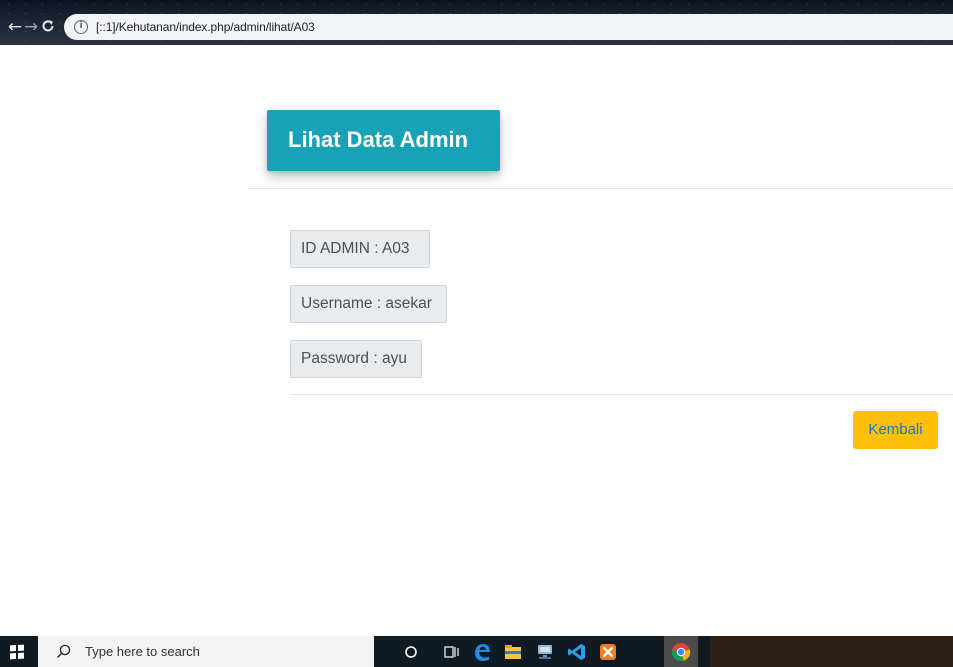 The width and height of the screenshot is (953, 667). Describe the element at coordinates (360, 249) in the screenshot. I see `id-admin-field: ID ADMIN : A03` at that location.